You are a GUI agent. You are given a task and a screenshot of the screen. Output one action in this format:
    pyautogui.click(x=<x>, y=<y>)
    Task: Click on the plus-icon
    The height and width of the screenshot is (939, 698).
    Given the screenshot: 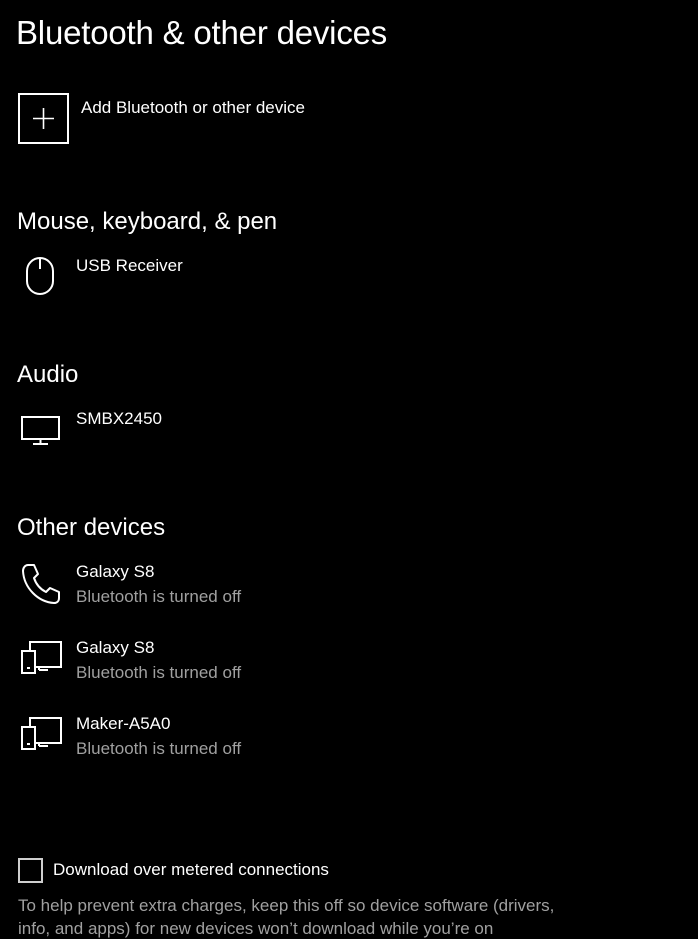 What is the action you would take?
    pyautogui.click(x=43, y=118)
    